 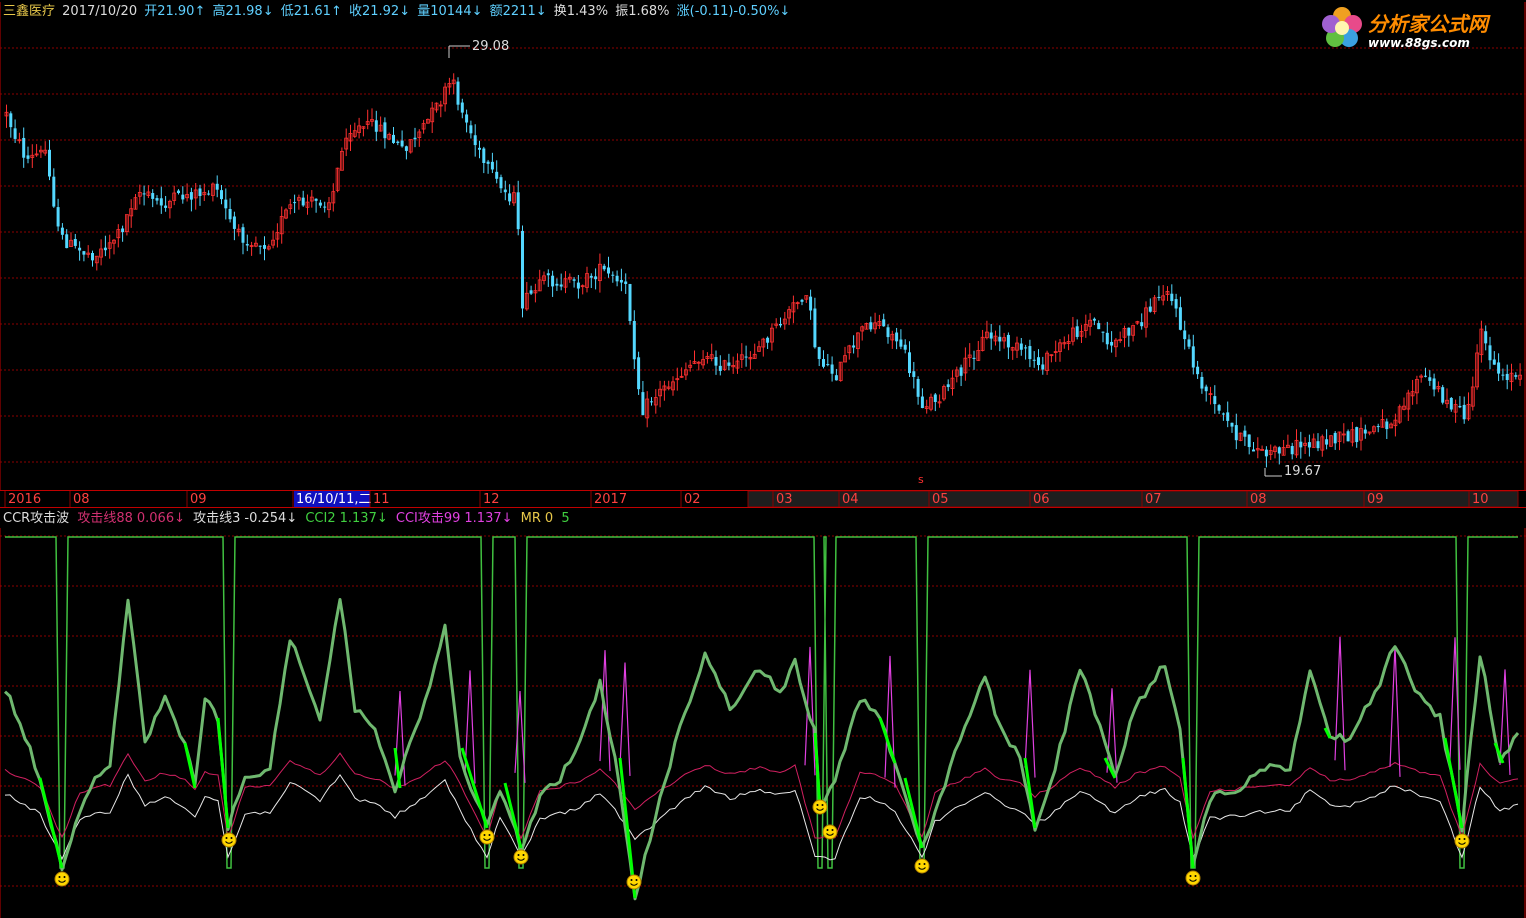 What do you see at coordinates (160, 518) in the screenshot?
I see `line88-value: 0.066↓` at bounding box center [160, 518].